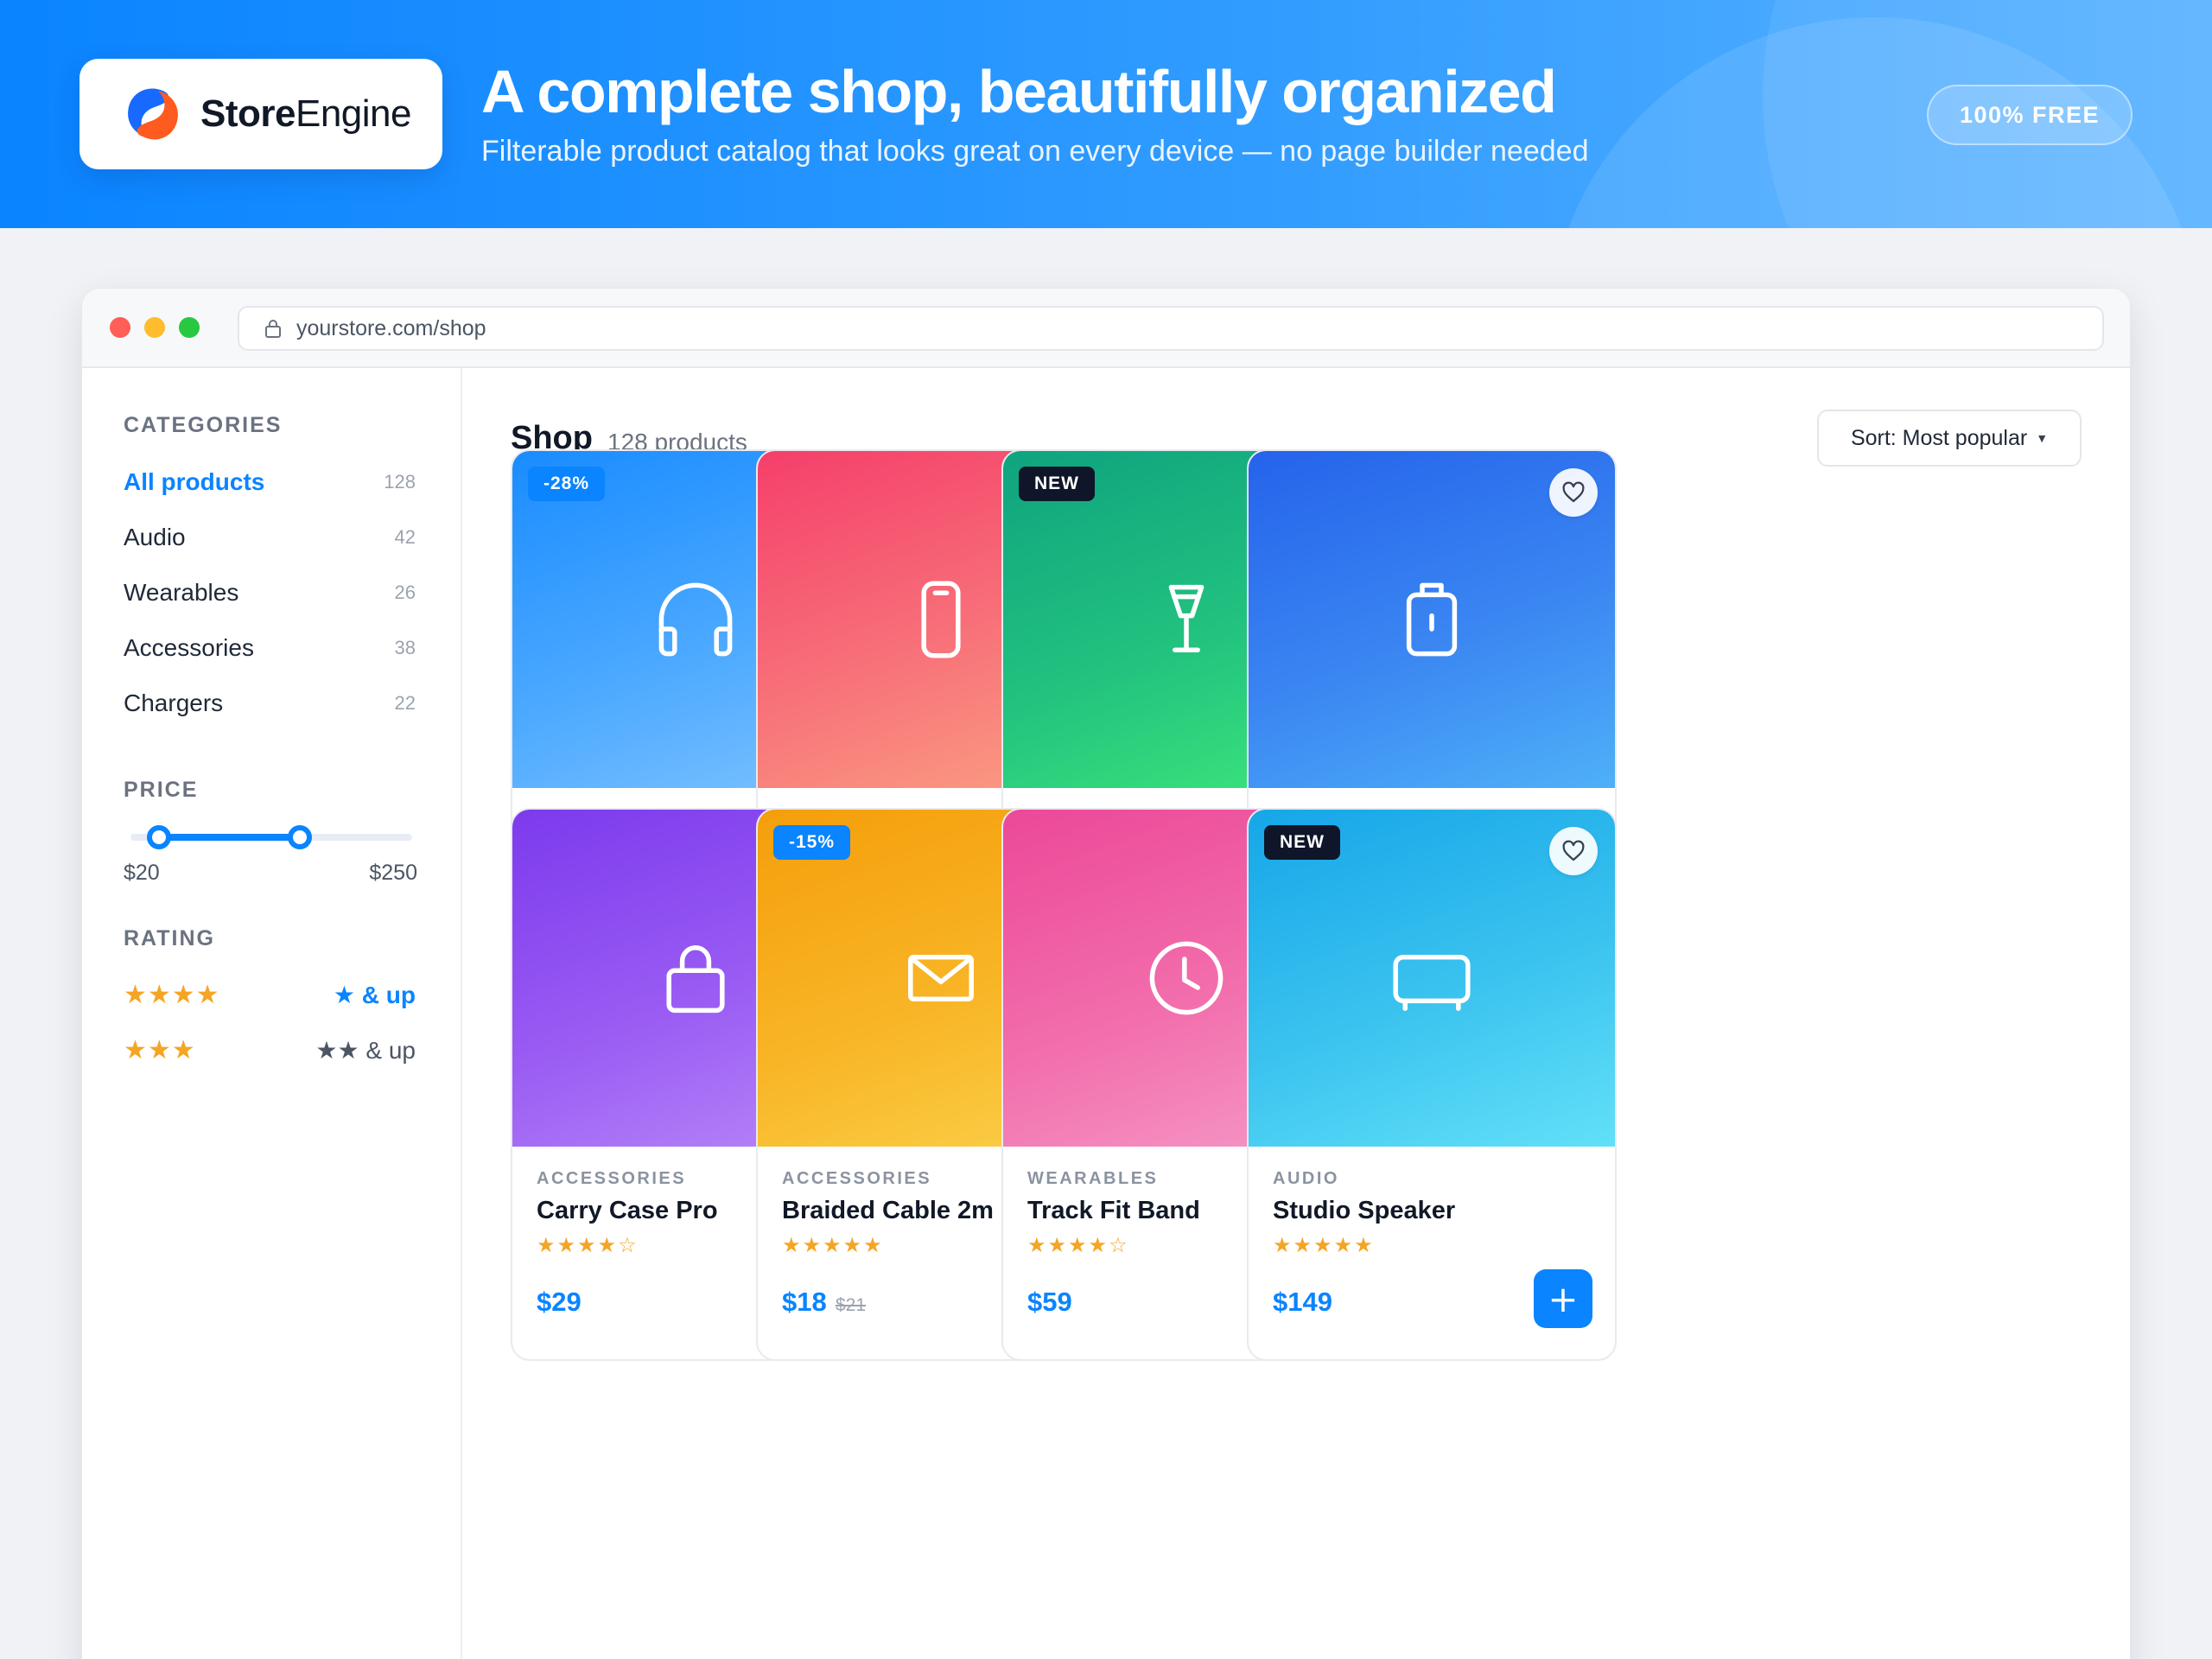 This screenshot has height=1659, width=2212. Describe the element at coordinates (405, 537) in the screenshot. I see `category-count: 42` at that location.